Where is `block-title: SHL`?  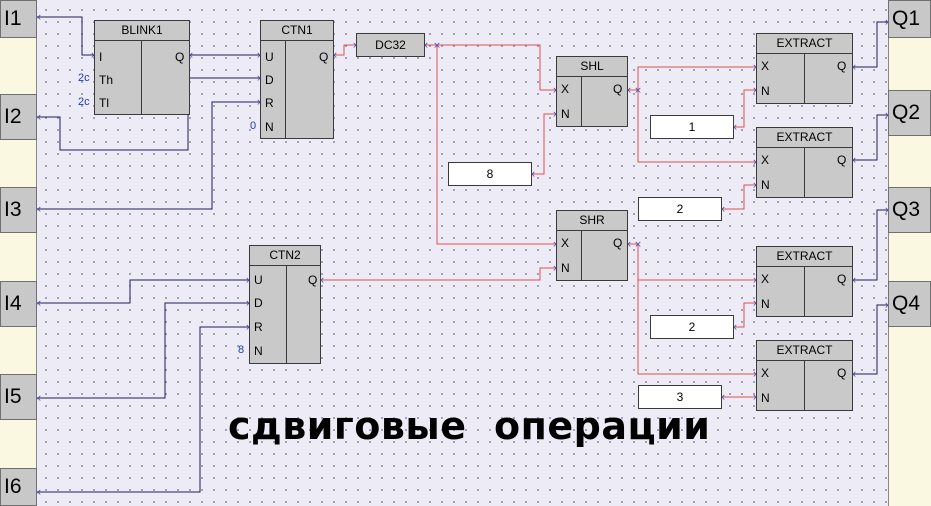
block-title: SHL is located at coordinates (592, 67).